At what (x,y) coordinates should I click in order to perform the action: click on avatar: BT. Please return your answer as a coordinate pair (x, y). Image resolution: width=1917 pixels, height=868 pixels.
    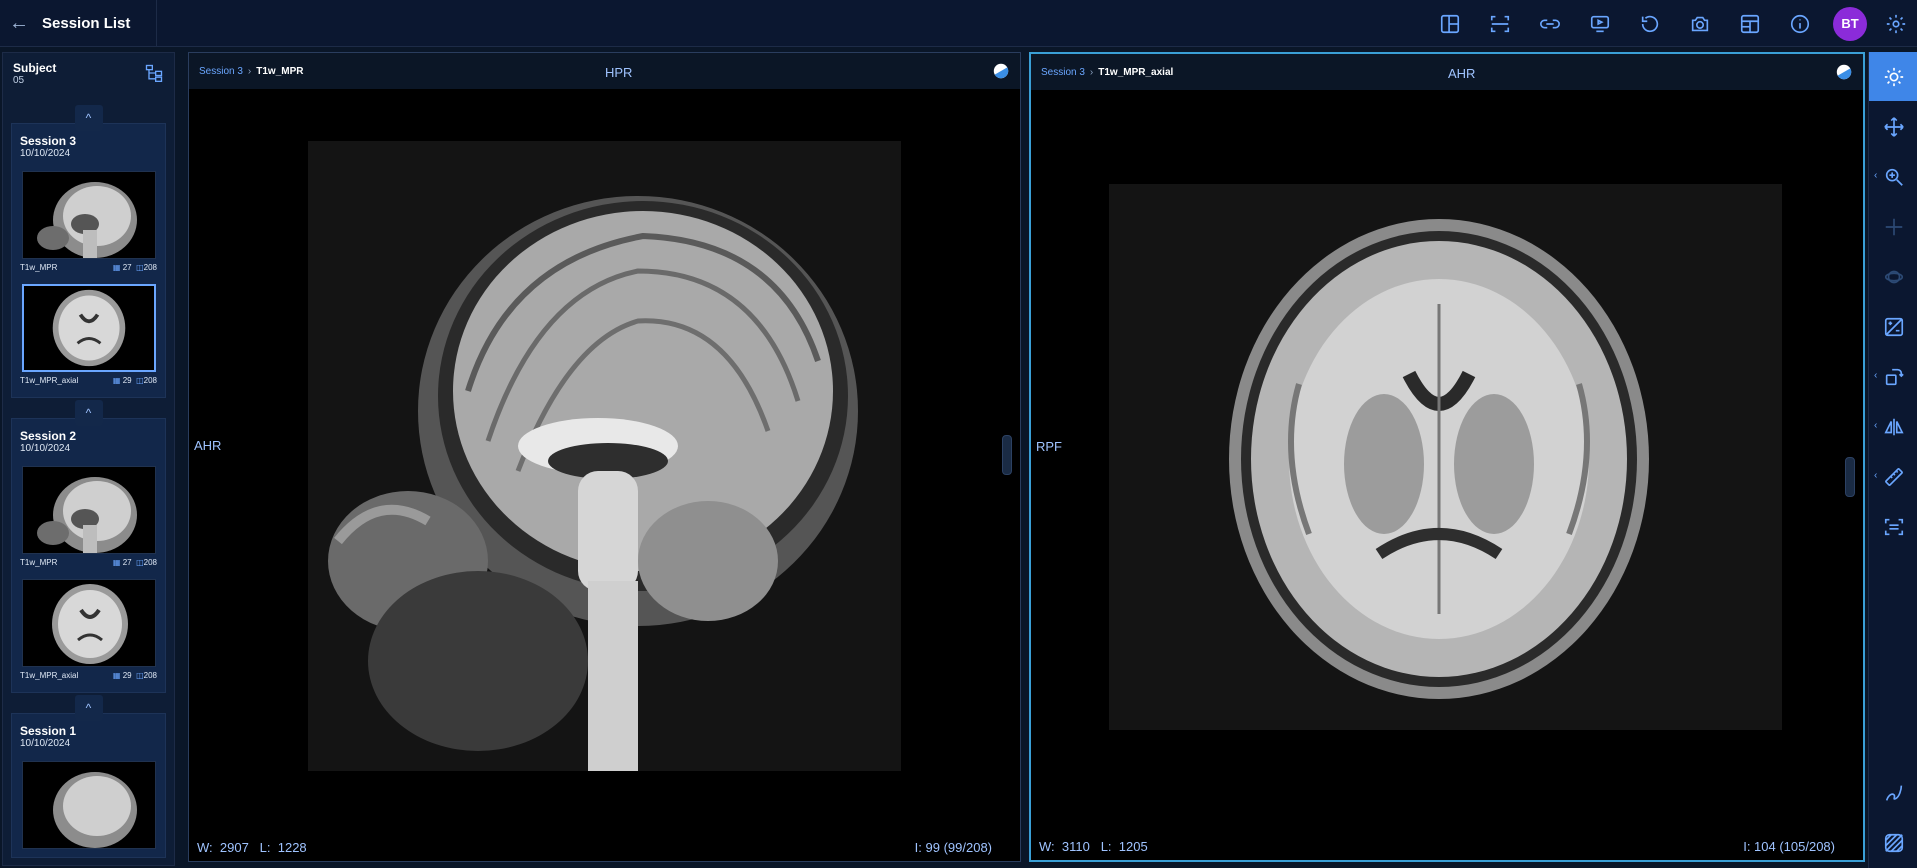
    Looking at the image, I should click on (1850, 23).